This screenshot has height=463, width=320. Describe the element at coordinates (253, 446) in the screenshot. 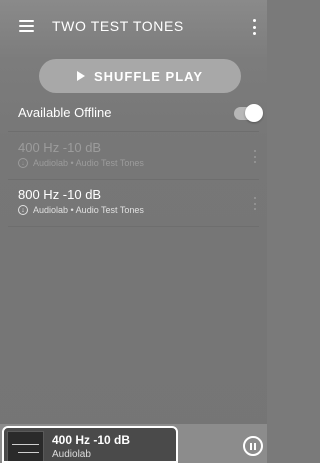

I see `pause-icon` at that location.